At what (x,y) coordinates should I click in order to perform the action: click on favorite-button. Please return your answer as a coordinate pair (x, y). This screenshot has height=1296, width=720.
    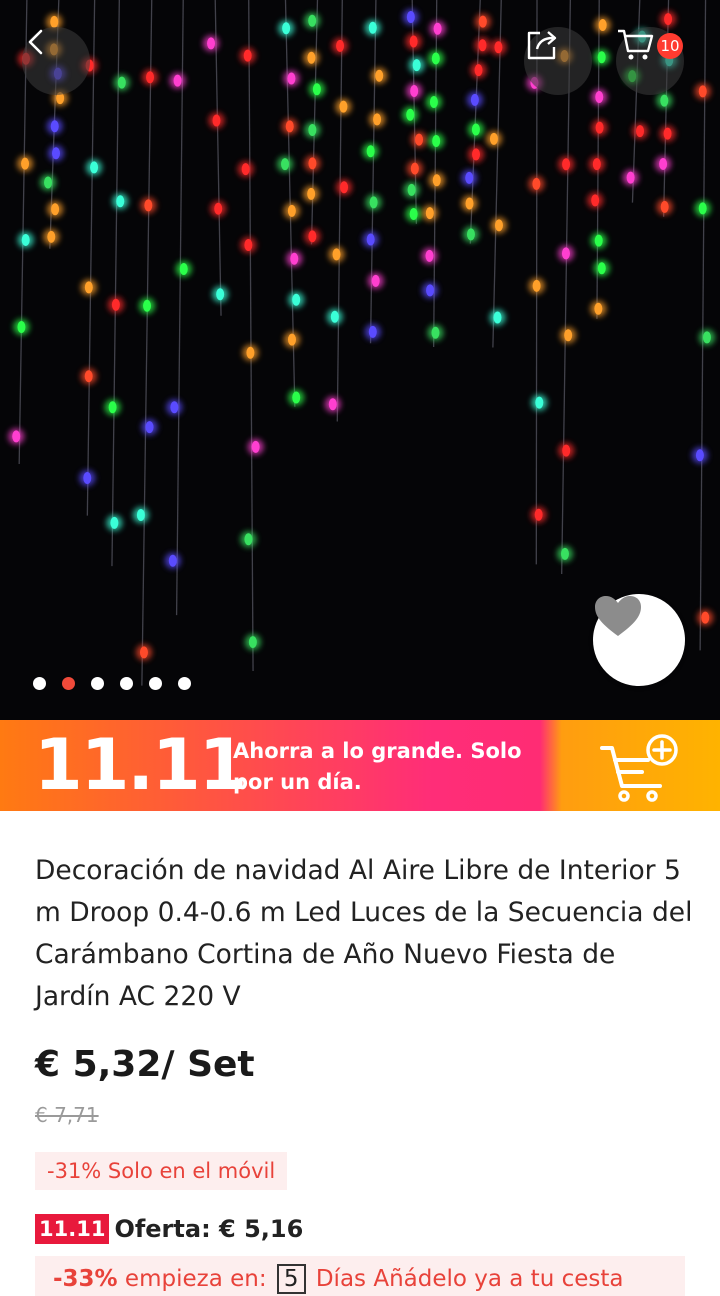
    Looking at the image, I should click on (639, 640).